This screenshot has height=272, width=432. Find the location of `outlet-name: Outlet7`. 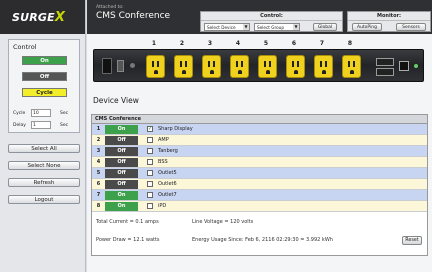

outlet-name: Outlet7 is located at coordinates (167, 195).